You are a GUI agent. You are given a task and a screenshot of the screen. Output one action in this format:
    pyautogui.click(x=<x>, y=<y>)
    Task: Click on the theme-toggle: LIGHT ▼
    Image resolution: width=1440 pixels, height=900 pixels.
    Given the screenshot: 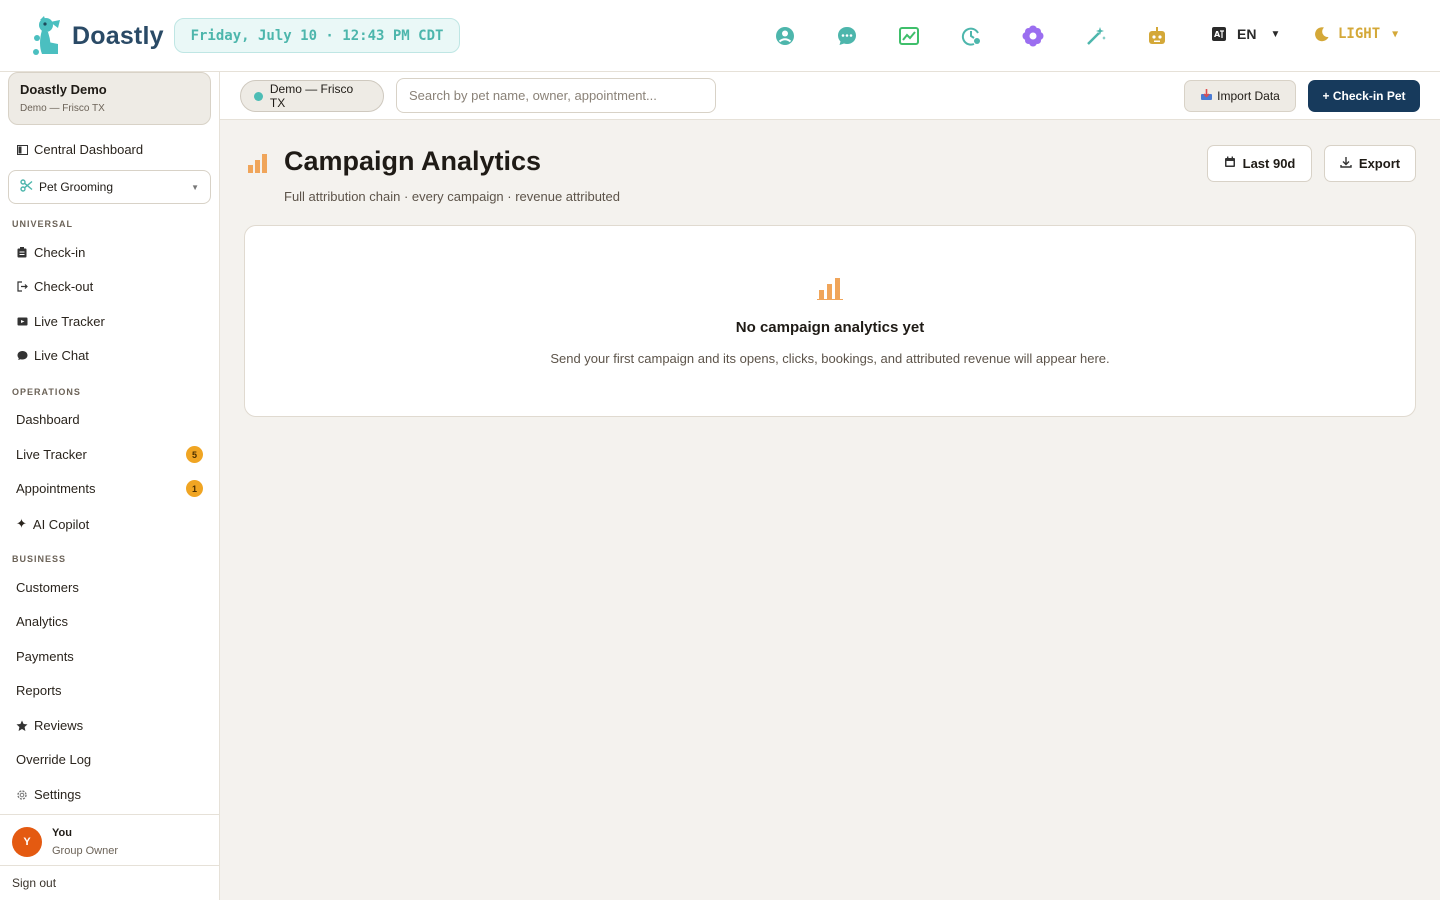 What is the action you would take?
    pyautogui.click(x=1356, y=34)
    